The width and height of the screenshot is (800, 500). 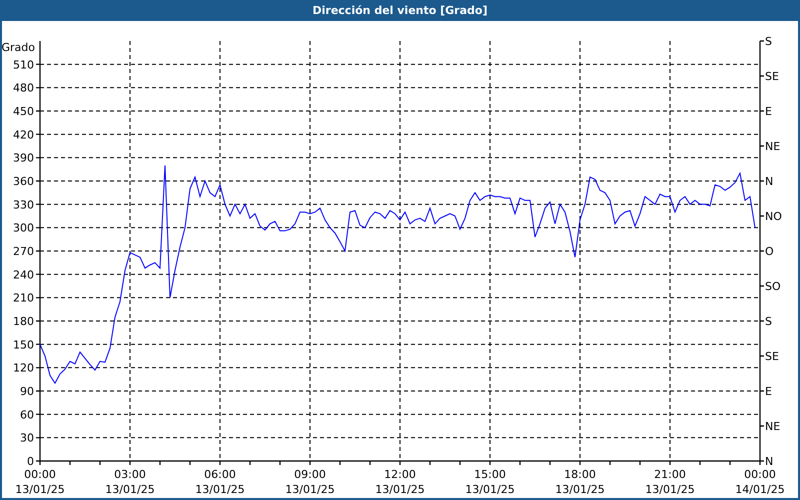 I want to click on axis-label: 15:00 13/01/25, so click(x=490, y=482).